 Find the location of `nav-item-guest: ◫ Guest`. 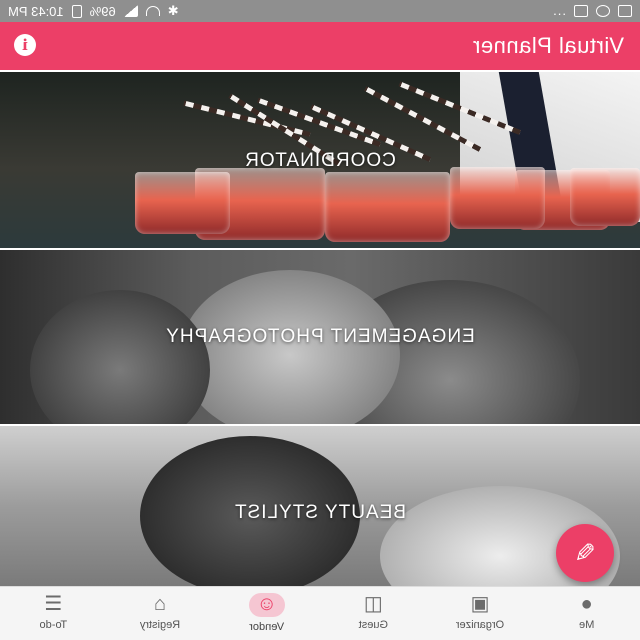

nav-item-guest: ◫ Guest is located at coordinates (373, 613).